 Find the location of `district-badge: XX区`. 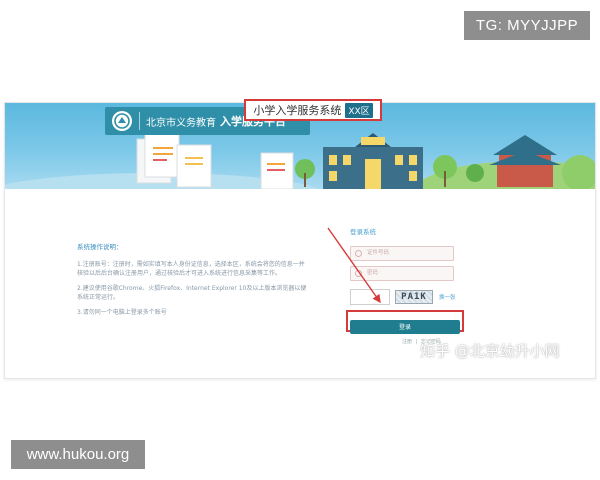

district-badge: XX区 is located at coordinates (359, 110).